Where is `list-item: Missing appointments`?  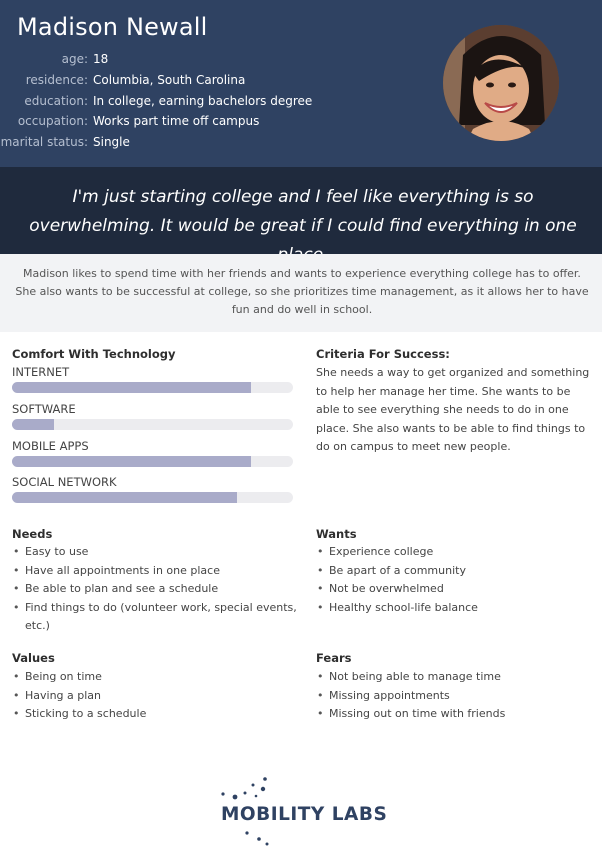 list-item: Missing appointments is located at coordinates (456, 696).